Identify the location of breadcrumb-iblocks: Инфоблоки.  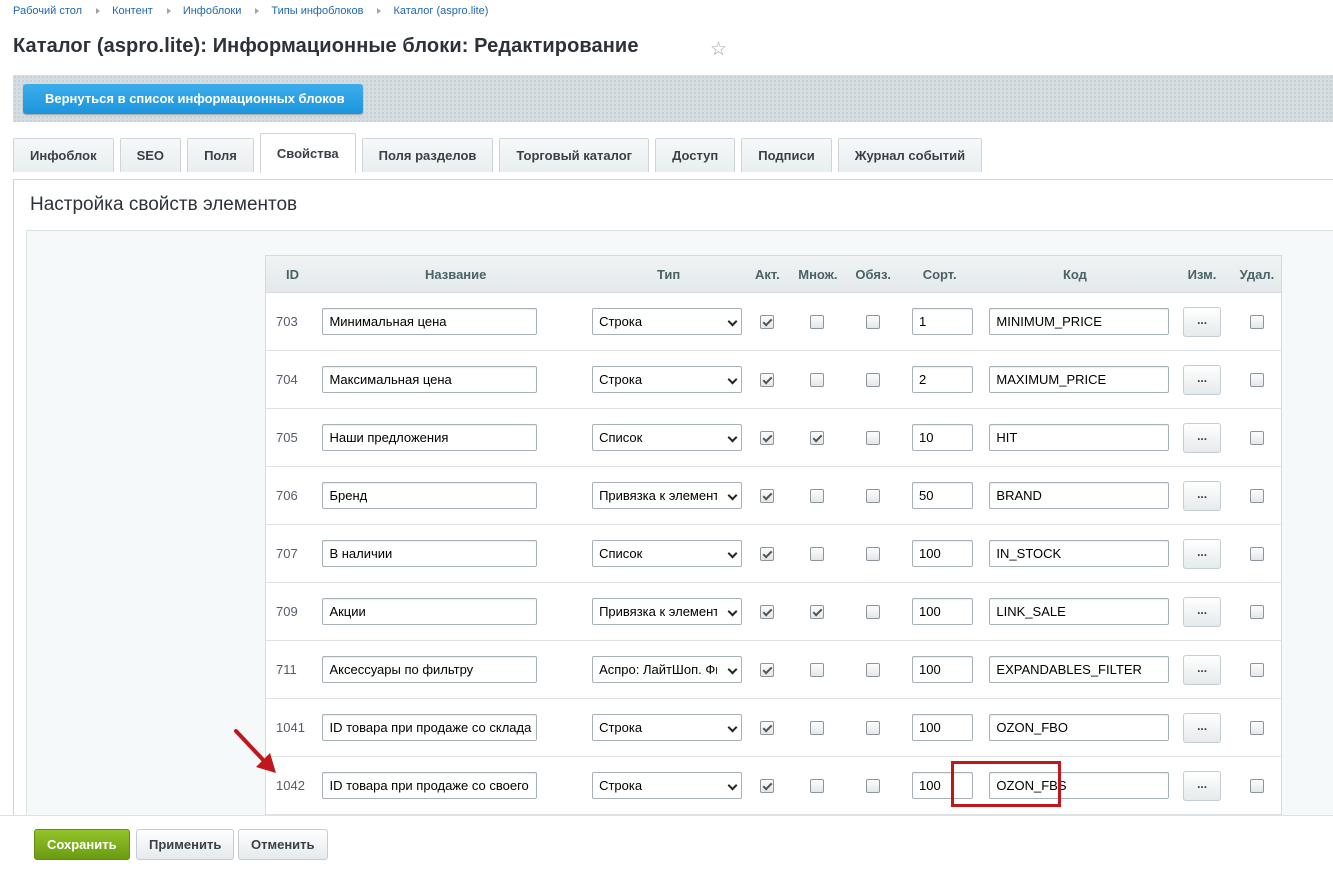
(212, 11).